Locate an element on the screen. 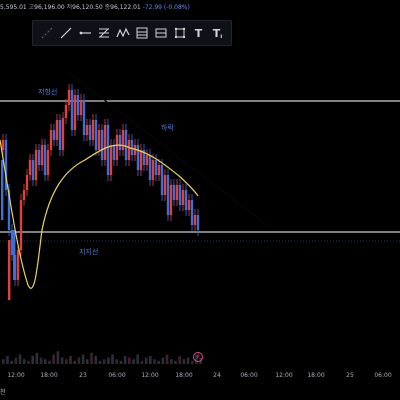 This screenshot has height=400, width=400. fib-retracement-icon is located at coordinates (104, 33).